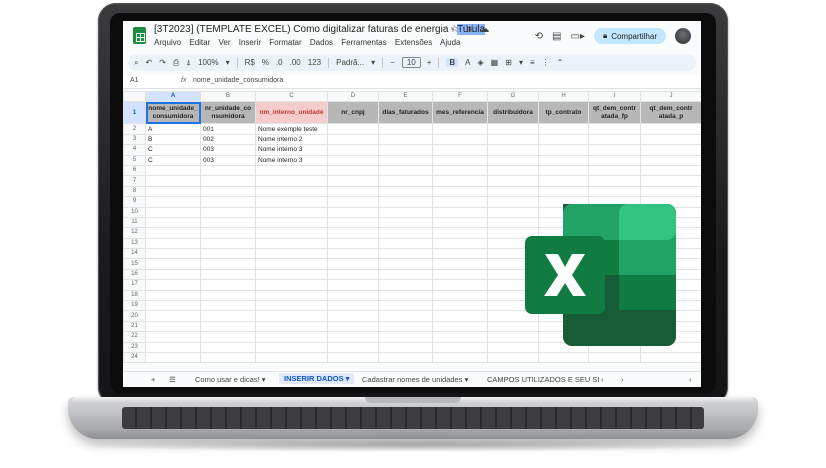 The image size is (826, 468). What do you see at coordinates (508, 62) in the screenshot?
I see `merge-cells-icon: ⊞` at bounding box center [508, 62].